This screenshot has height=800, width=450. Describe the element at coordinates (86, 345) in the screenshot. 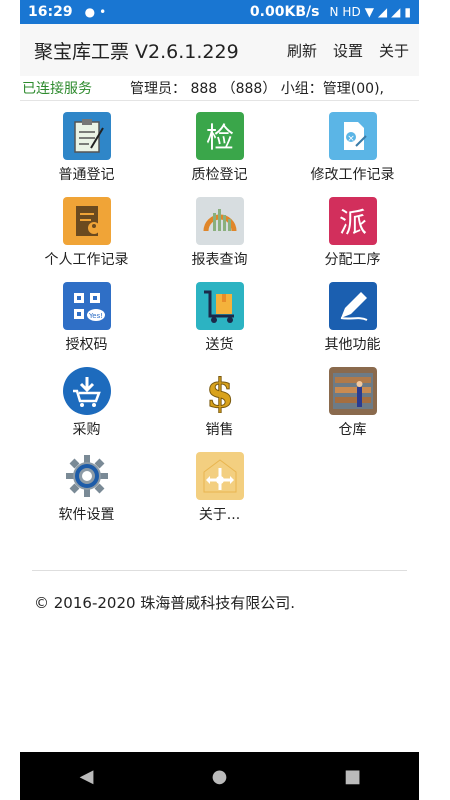

I see `menu-item-label: 授权码` at that location.